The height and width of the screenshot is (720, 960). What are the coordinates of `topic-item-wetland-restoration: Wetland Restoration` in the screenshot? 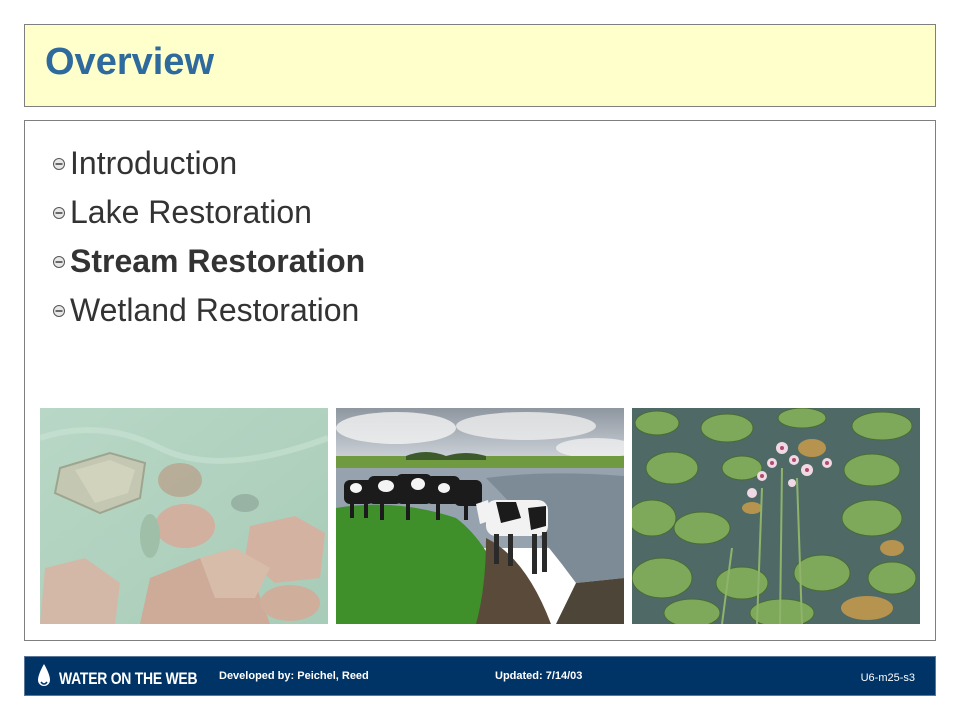 It's located at (207, 310).